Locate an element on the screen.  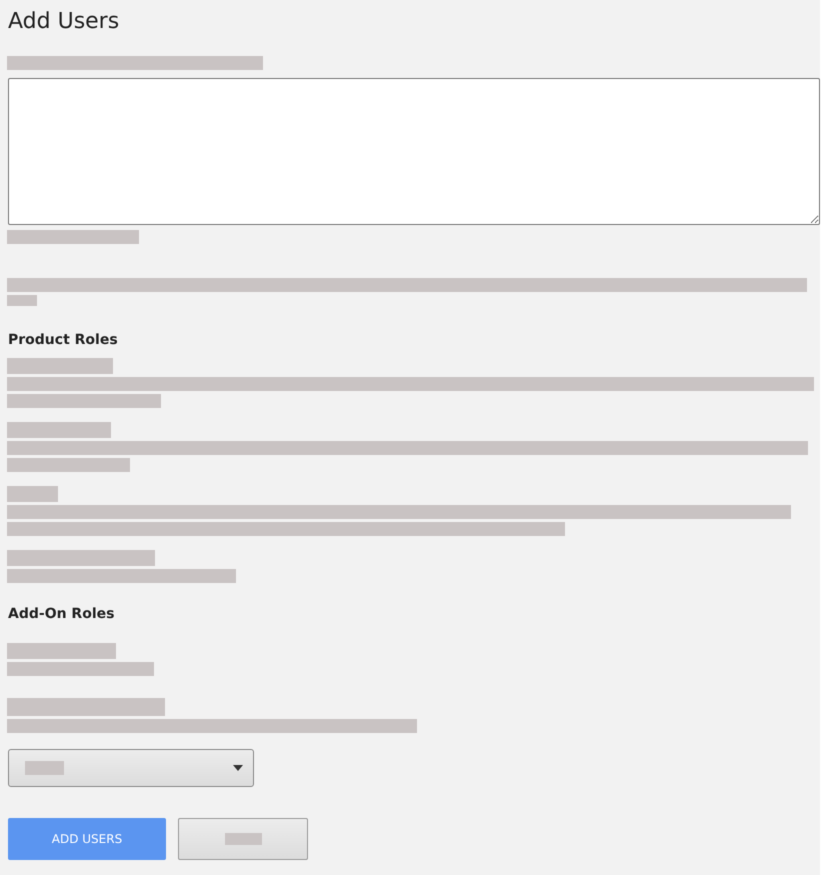
section-heading: Add-On Roles is located at coordinates (62, 614).